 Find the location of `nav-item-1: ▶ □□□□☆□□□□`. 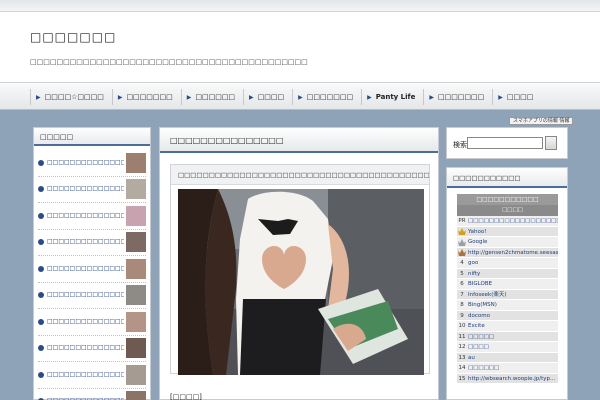

nav-item-1: ▶ □□□□☆□□□□ is located at coordinates (71, 97).